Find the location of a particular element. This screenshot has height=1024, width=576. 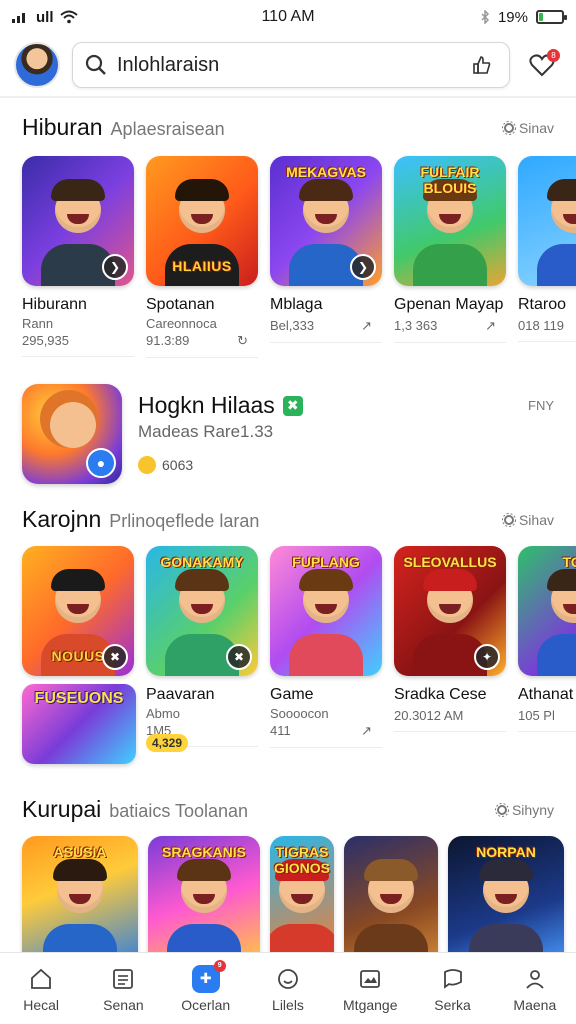

app-card: SLEOVALLUS ✦ Sradka Cese 20.3012 AM is located at coordinates (452, 639).